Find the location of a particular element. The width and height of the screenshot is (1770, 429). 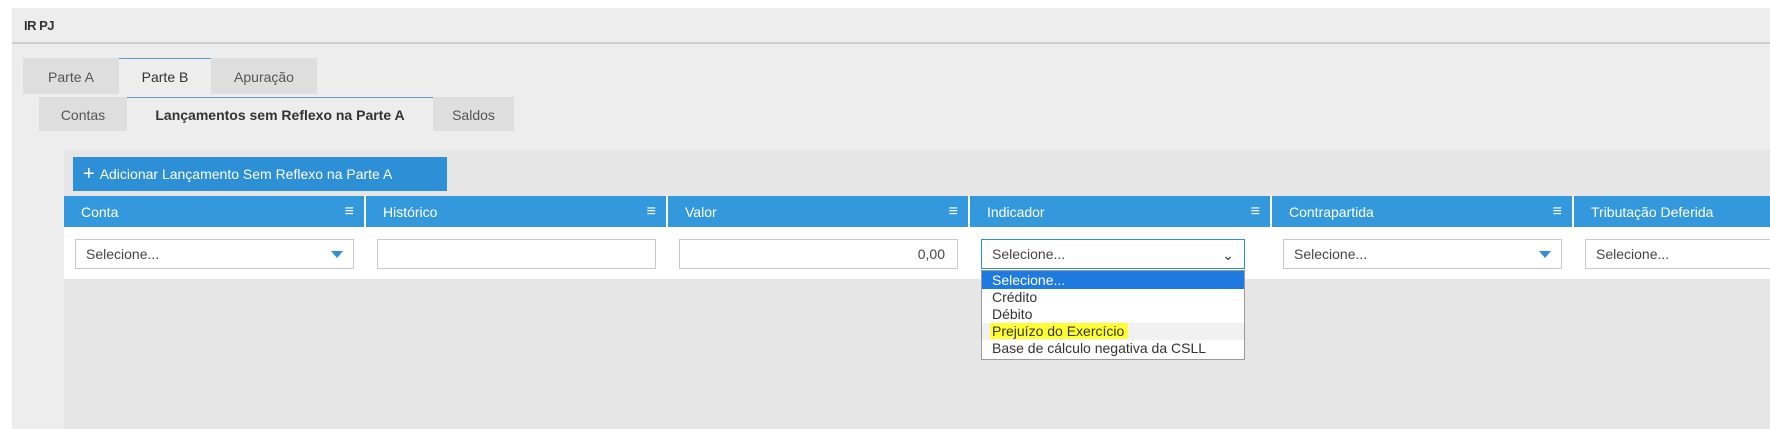

plus-icon: + is located at coordinates (89, 174).